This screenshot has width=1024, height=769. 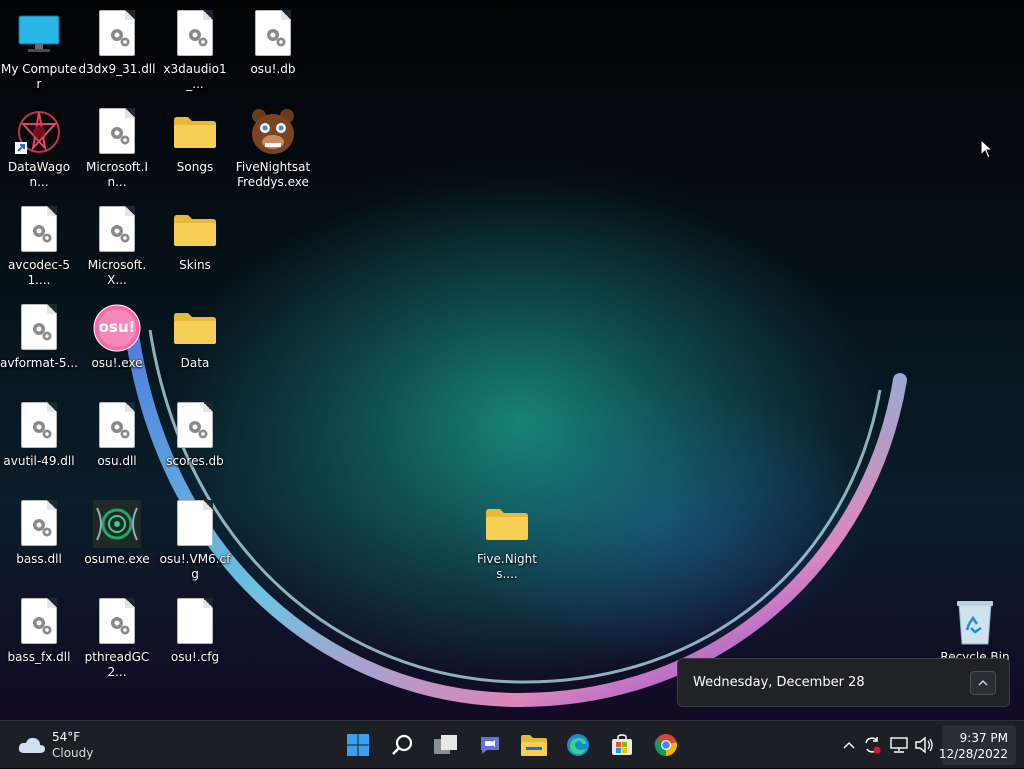 I want to click on sync-icon, so click(x=873, y=745).